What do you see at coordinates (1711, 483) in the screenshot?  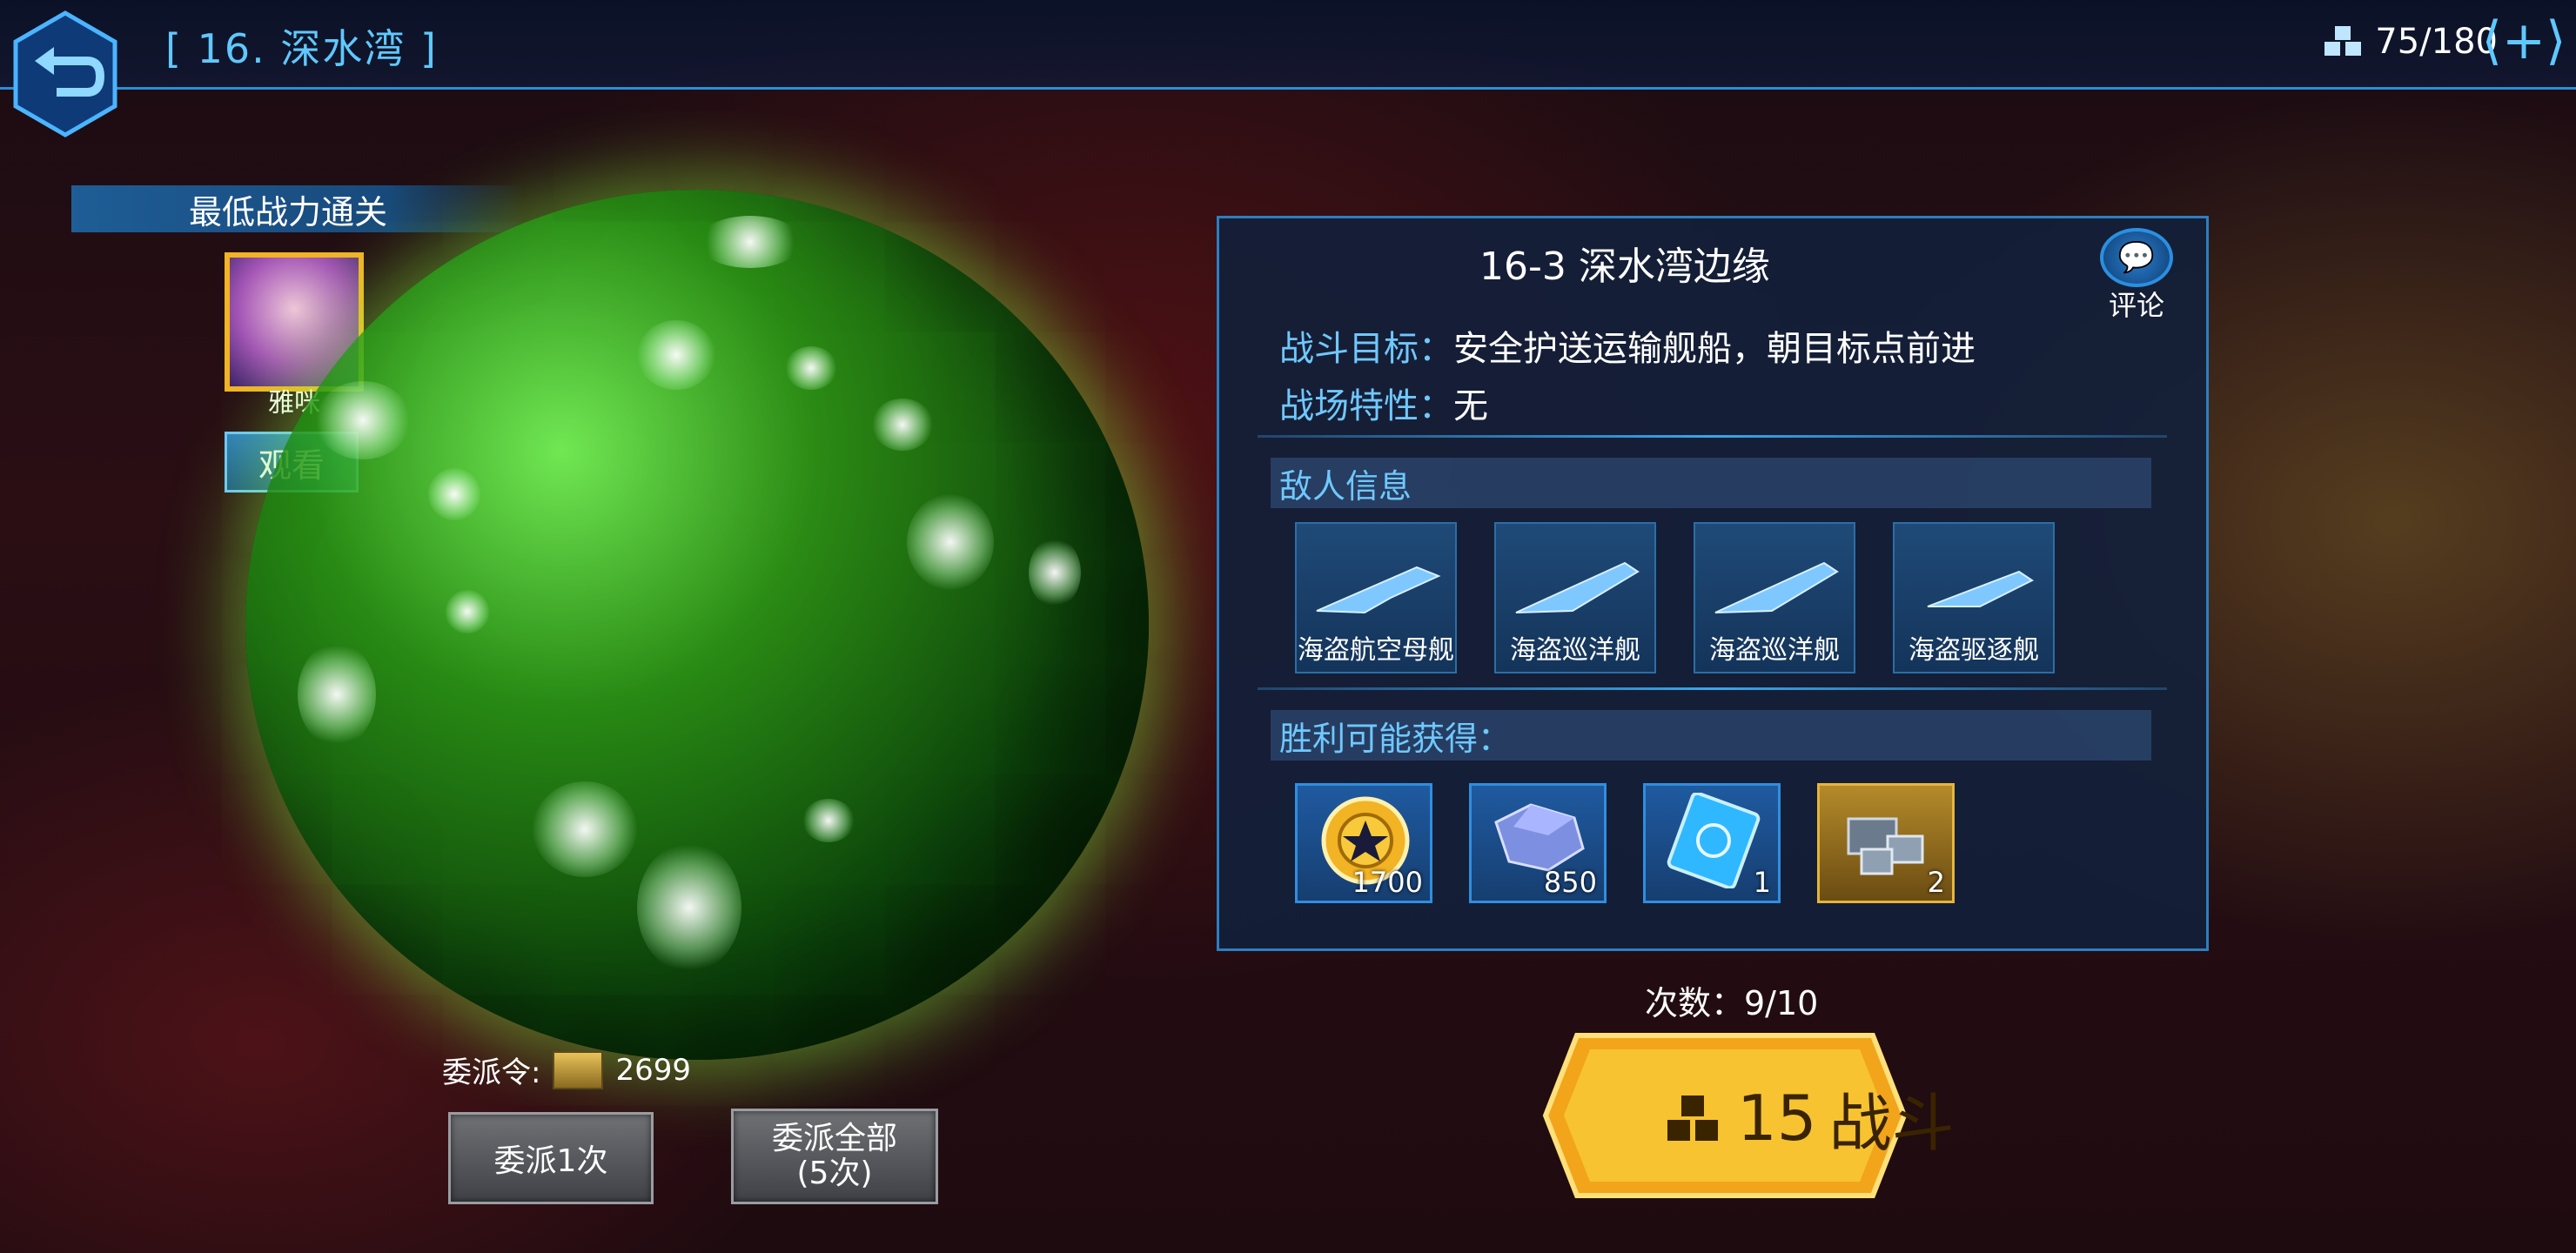 I see `enemy-info-header: 敌人信息` at bounding box center [1711, 483].